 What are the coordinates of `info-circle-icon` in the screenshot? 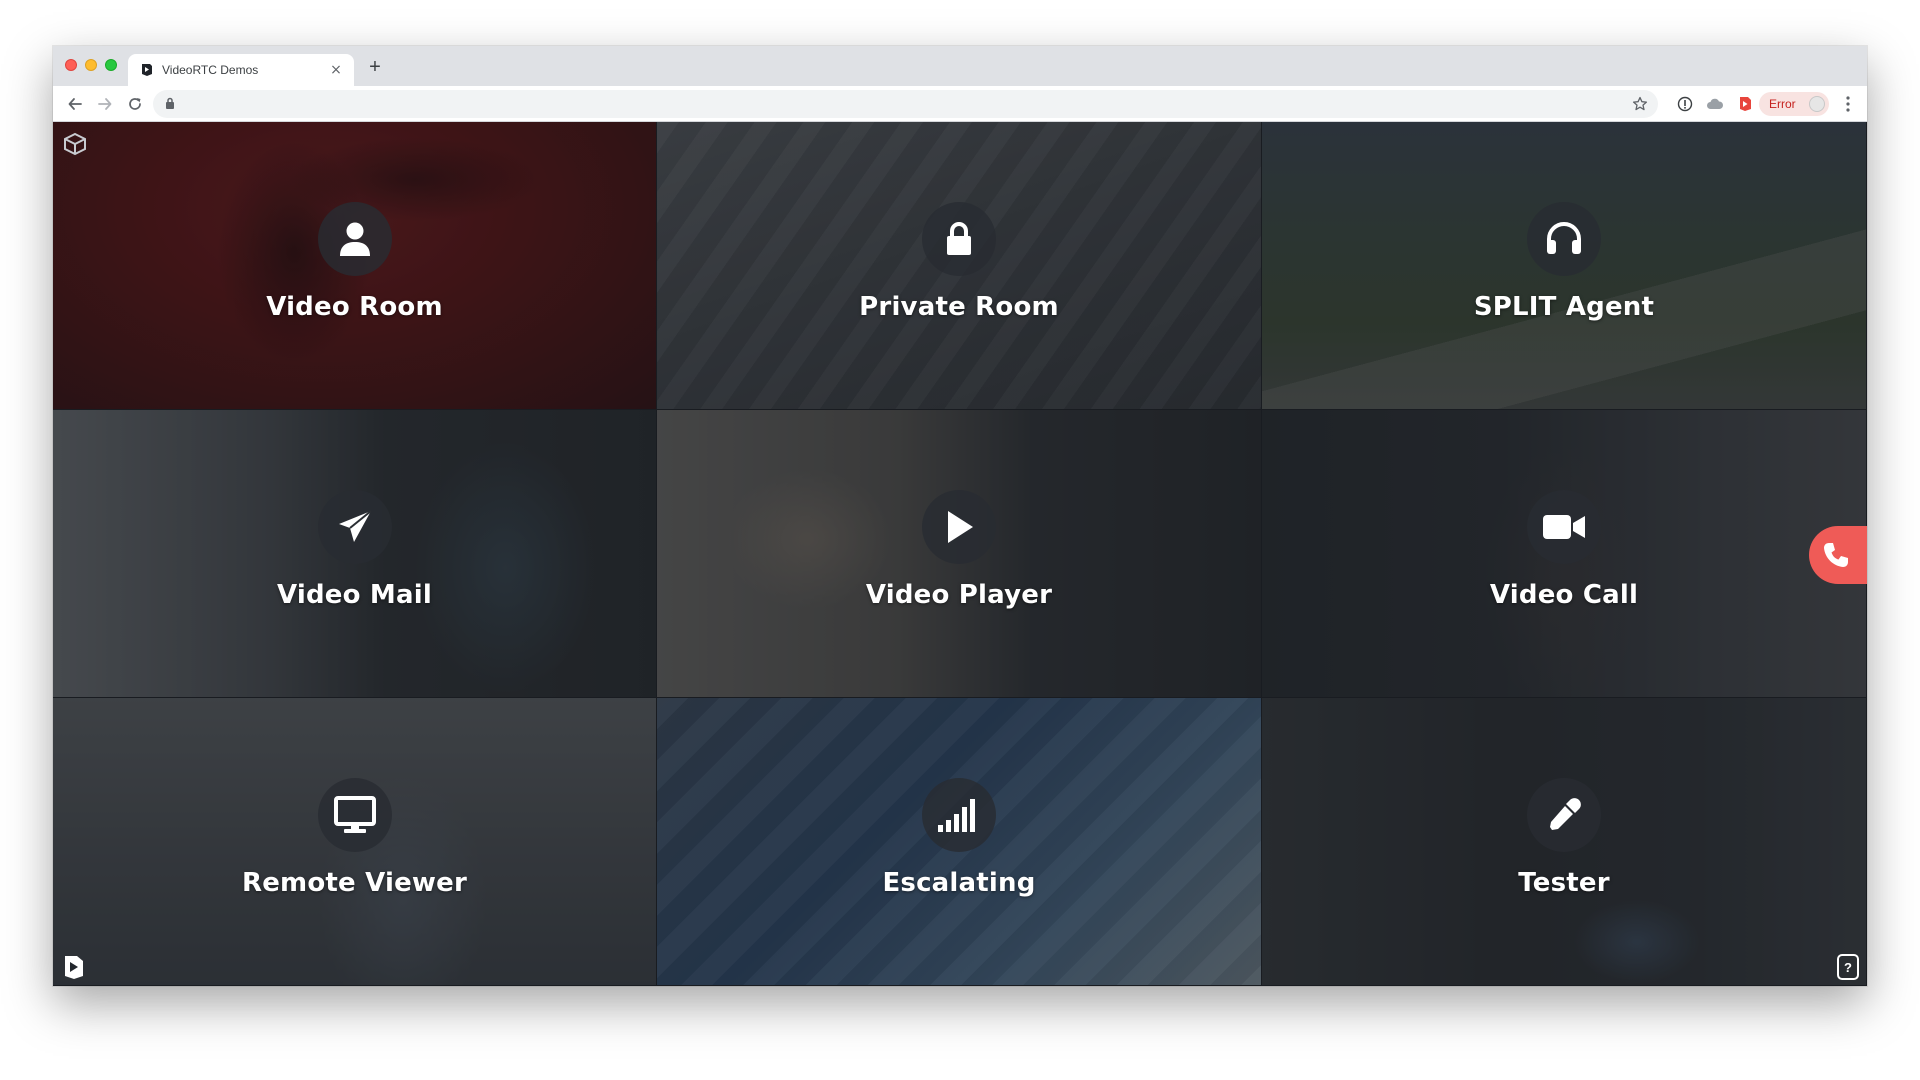 It's located at (1685, 104).